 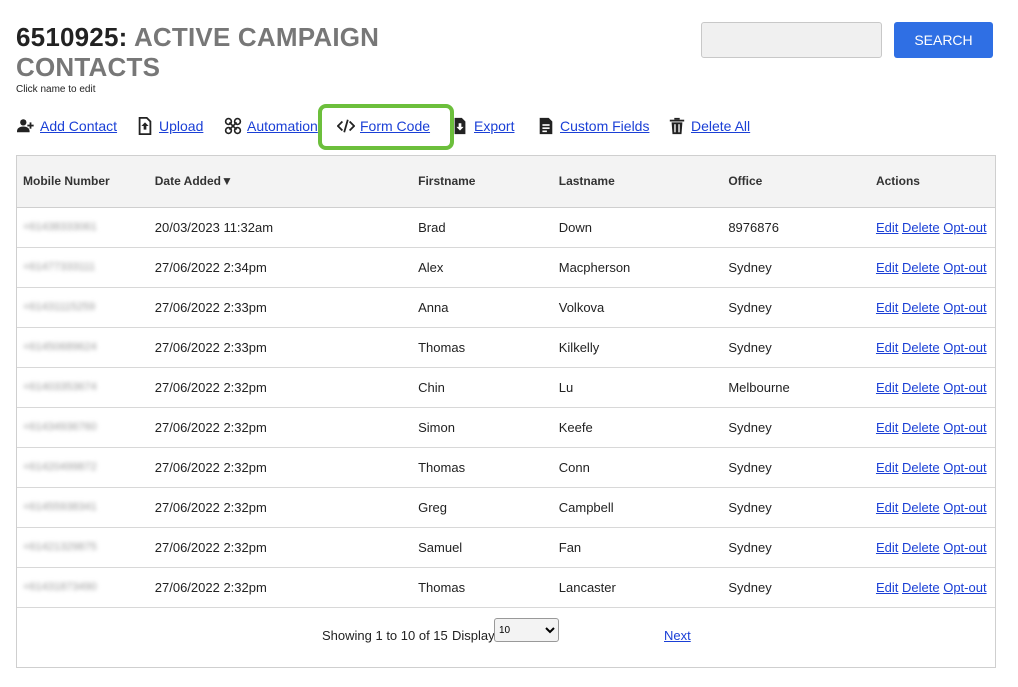 I want to click on date-added-cell: 20/03/2023 11:32am, so click(x=214, y=227).